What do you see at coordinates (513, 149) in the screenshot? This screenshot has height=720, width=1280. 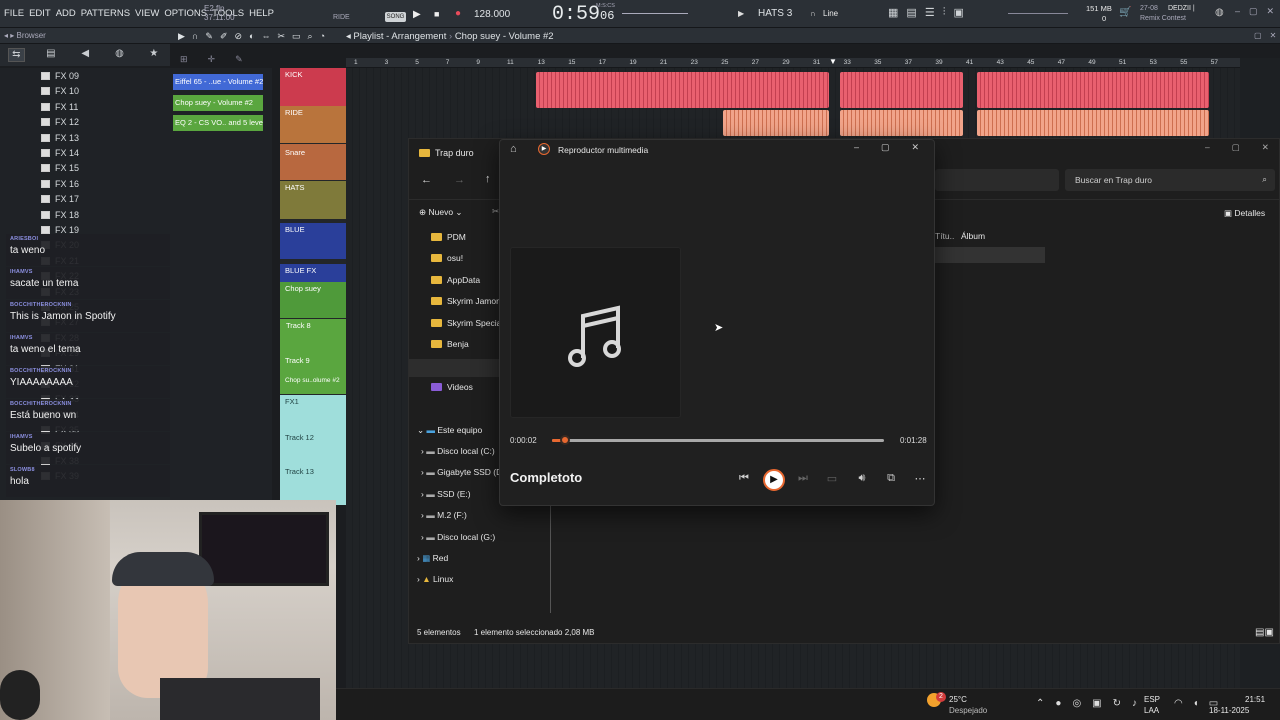 I see `home-icon: ⌂` at bounding box center [513, 149].